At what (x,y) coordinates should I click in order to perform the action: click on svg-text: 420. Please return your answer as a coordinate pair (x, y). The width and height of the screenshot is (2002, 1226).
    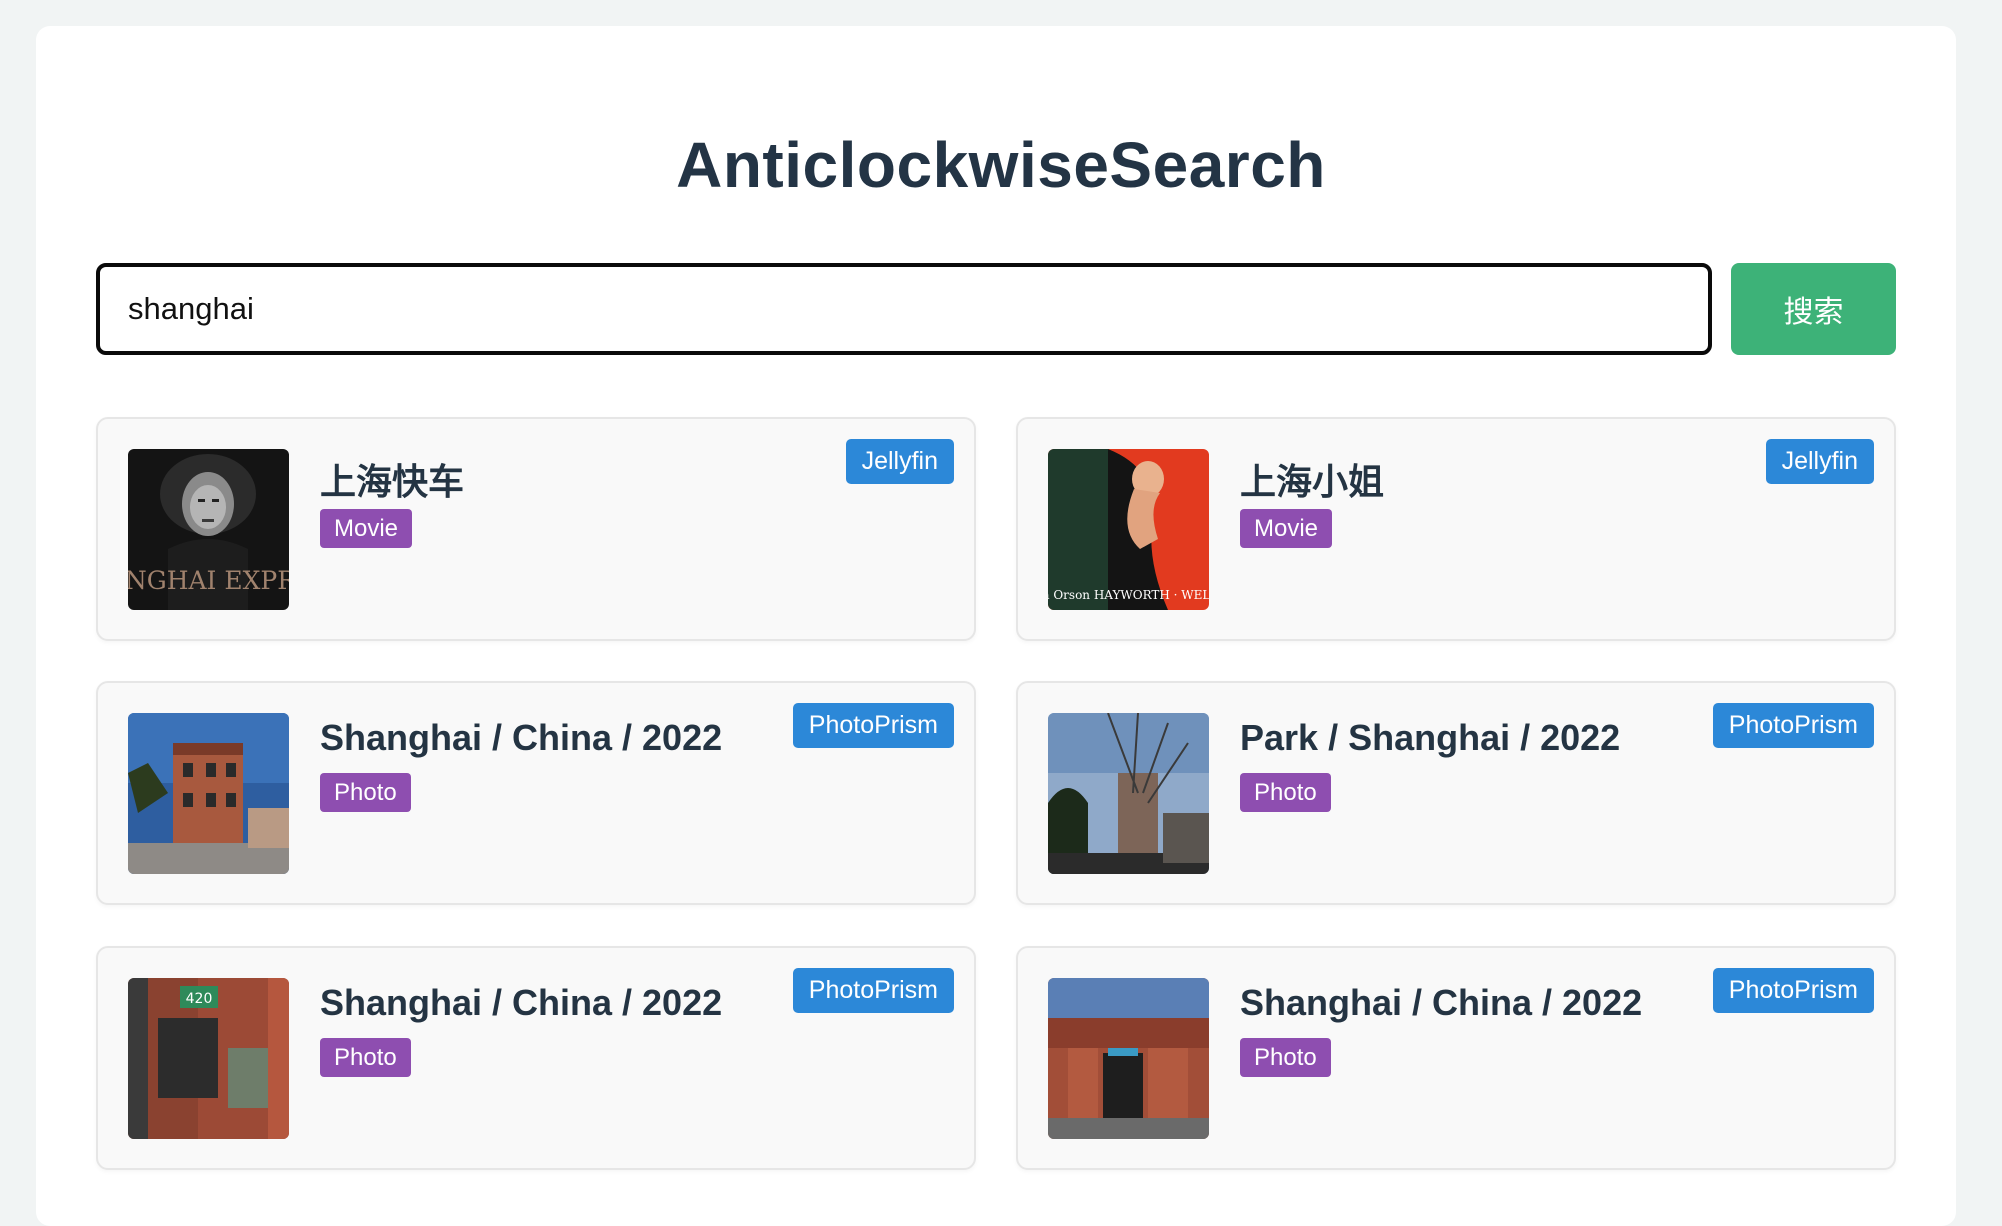
    Looking at the image, I should click on (199, 999).